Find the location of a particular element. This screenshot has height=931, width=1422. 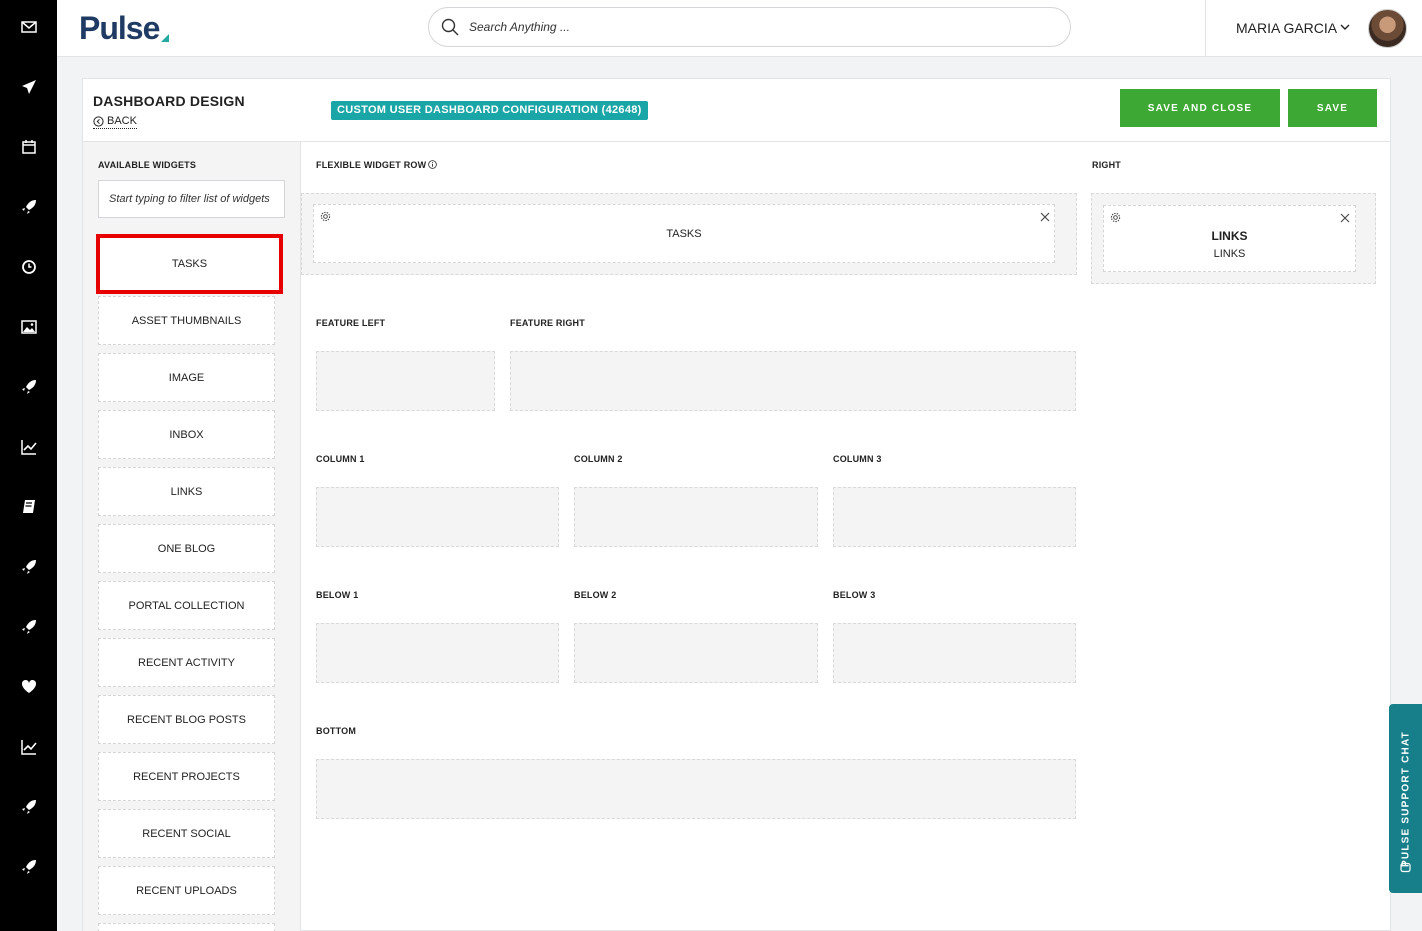

heart-icon is located at coordinates (28, 686).